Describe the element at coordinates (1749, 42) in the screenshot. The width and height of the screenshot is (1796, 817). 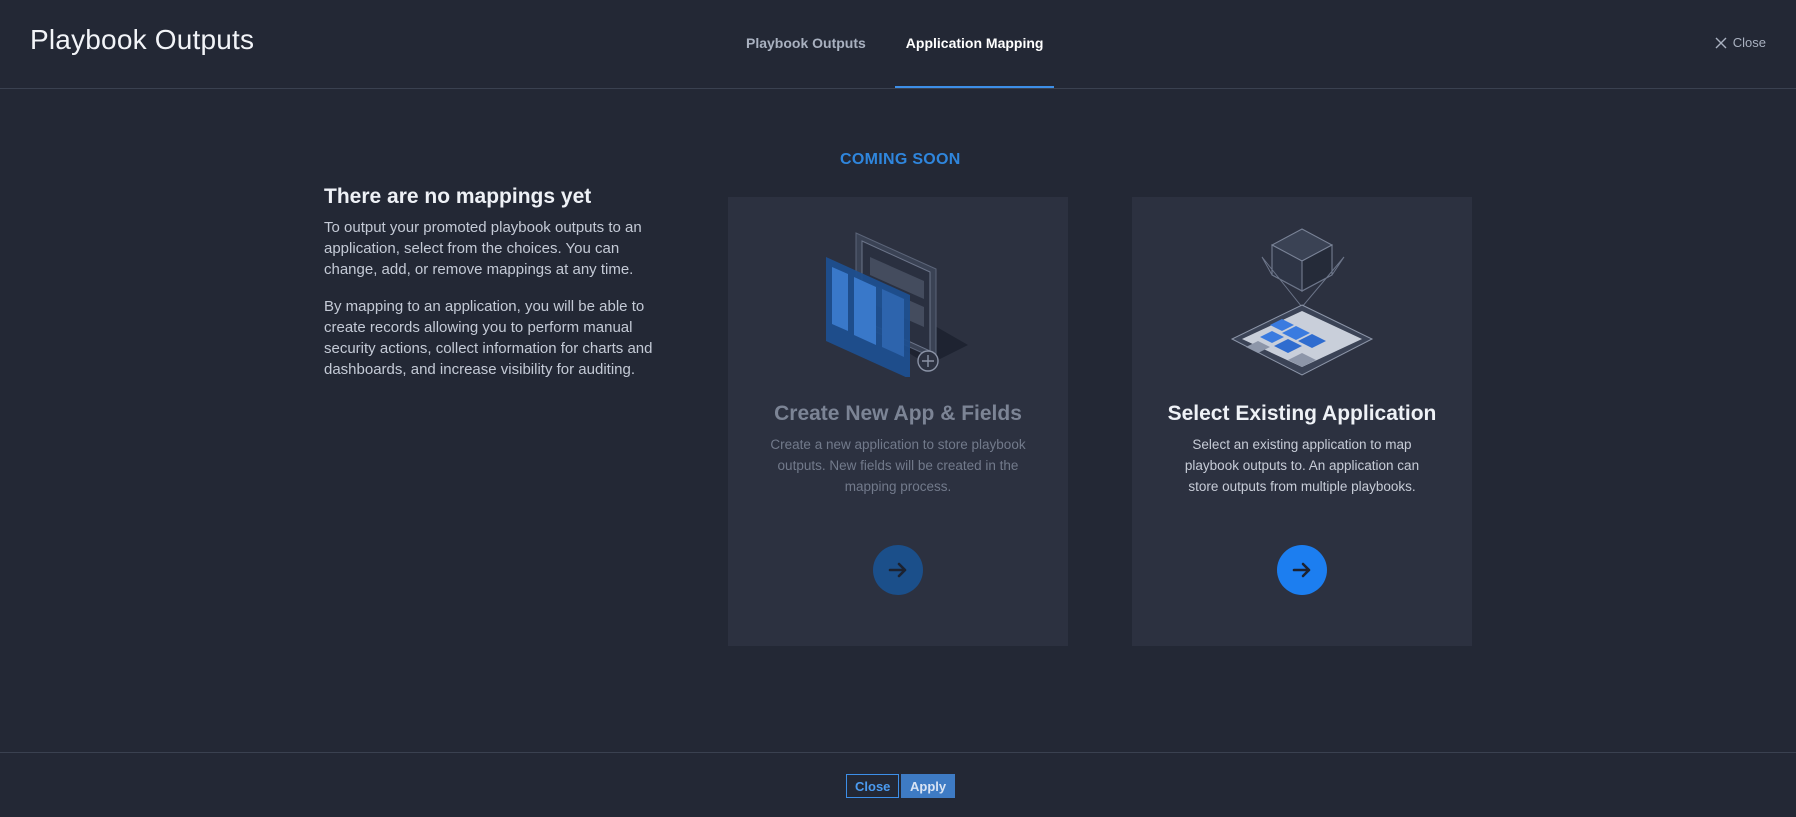
I see `close-label: Close` at that location.